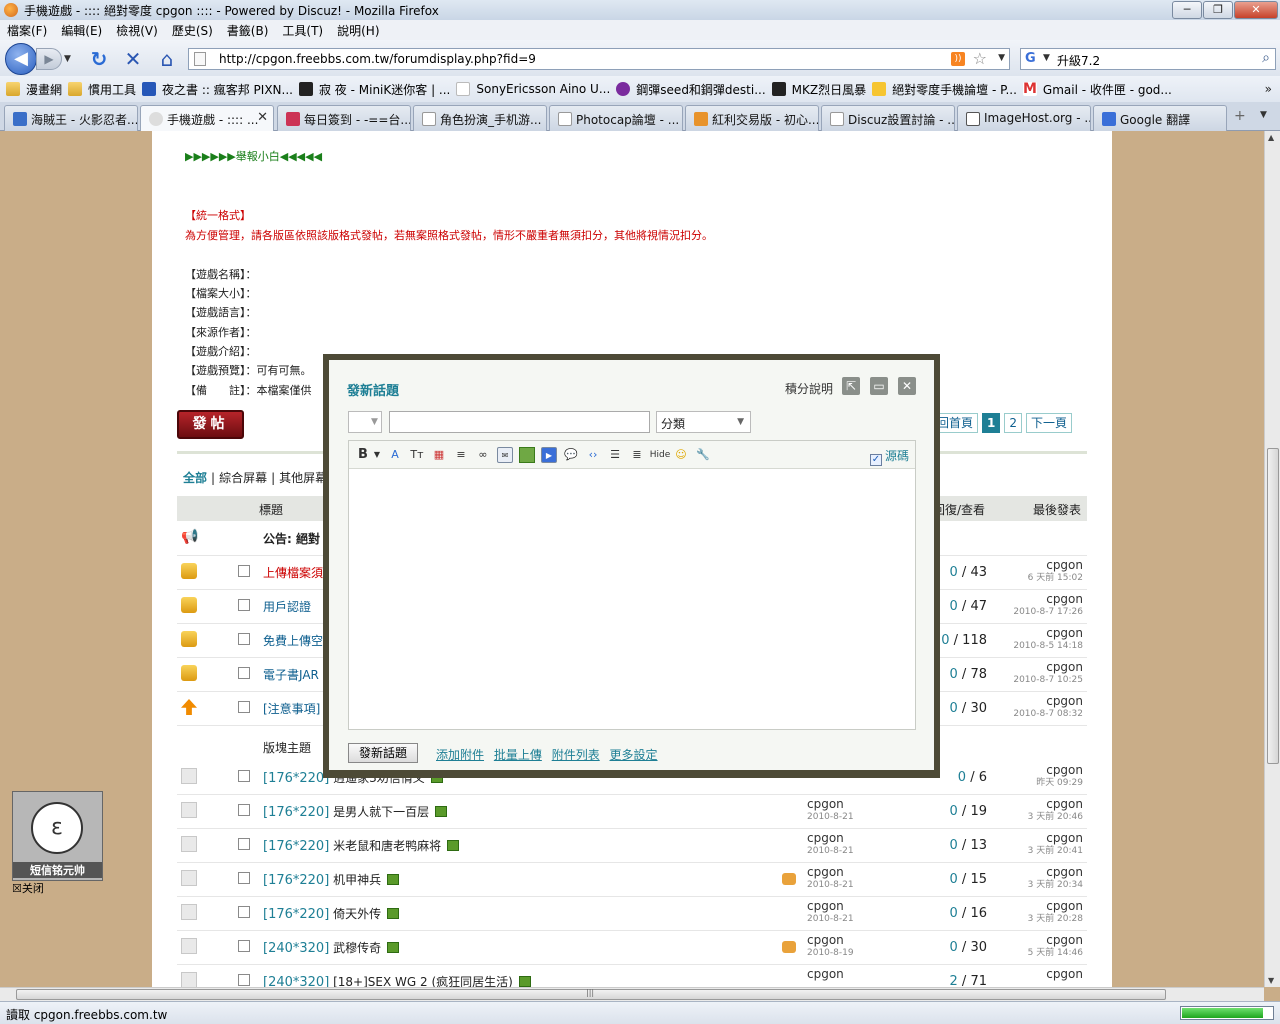  What do you see at coordinates (907, 386) in the screenshot?
I see `close-dialog-icon: ✕` at bounding box center [907, 386].